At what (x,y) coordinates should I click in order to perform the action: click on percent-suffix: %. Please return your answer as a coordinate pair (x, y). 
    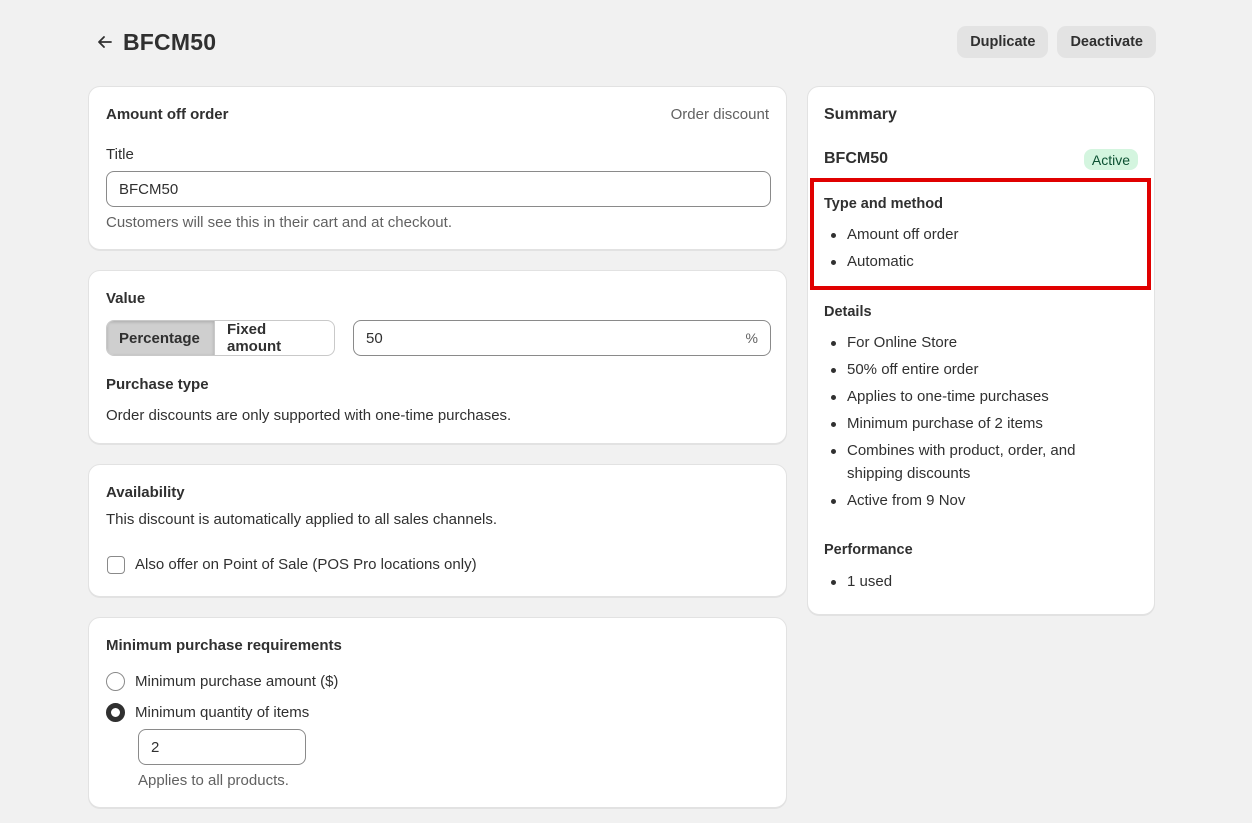
    Looking at the image, I should click on (751, 338).